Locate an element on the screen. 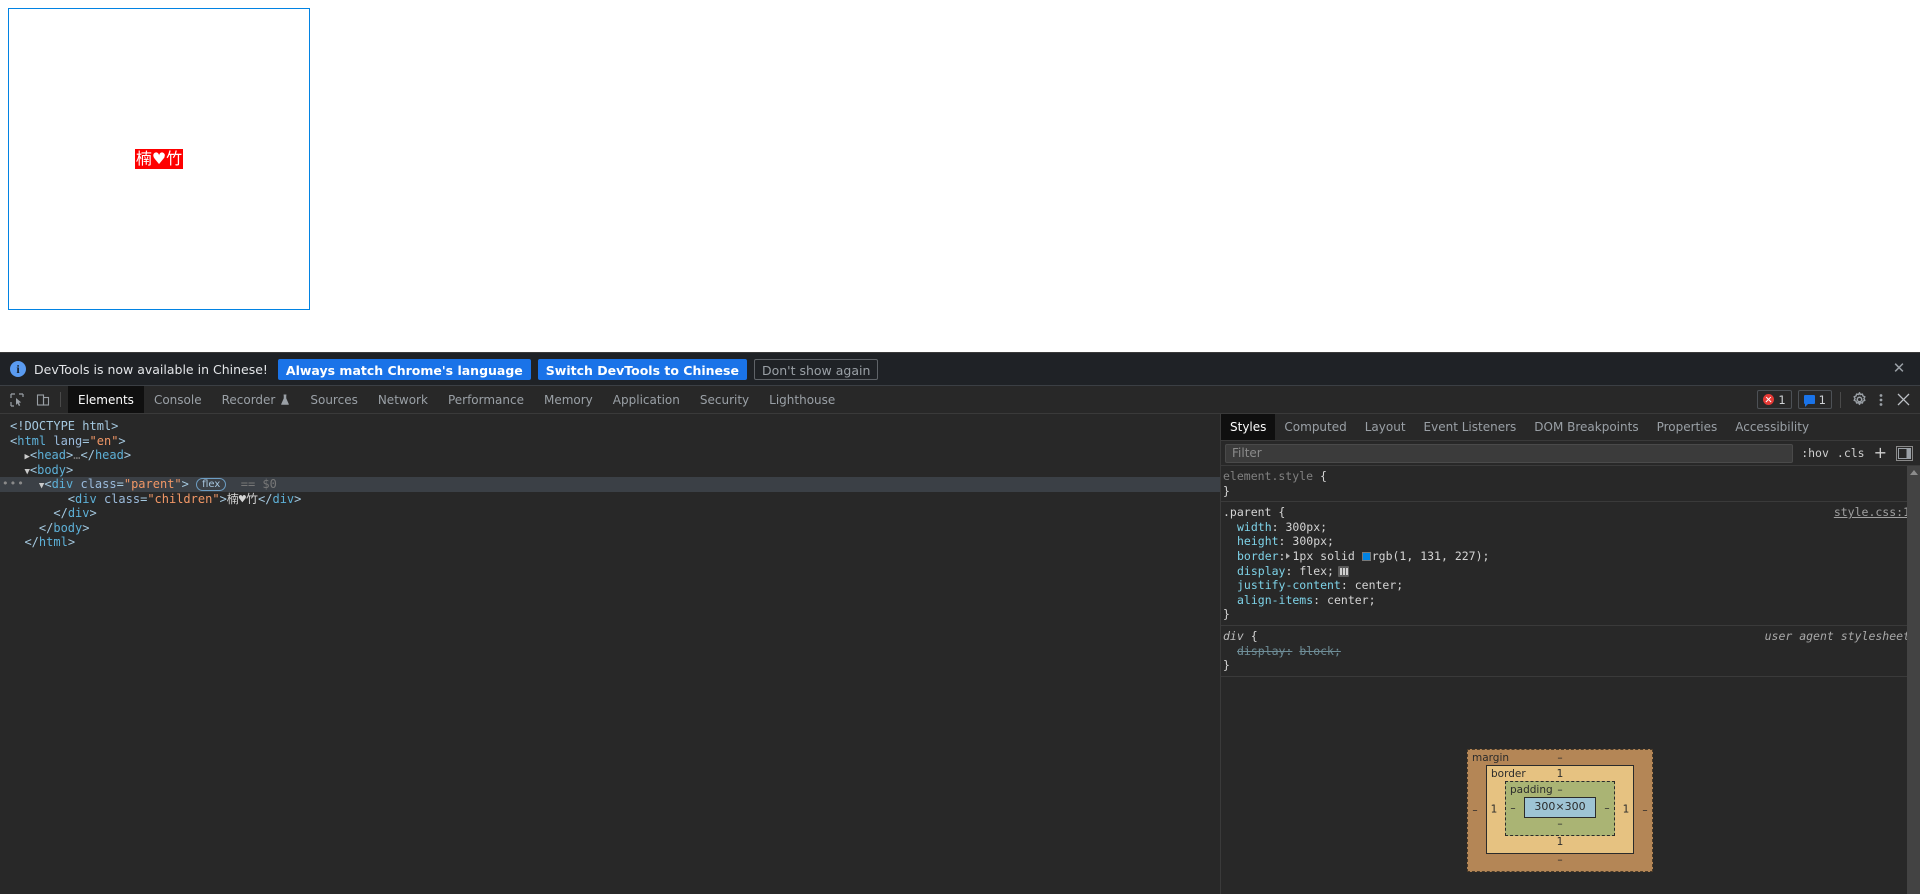 The width and height of the screenshot is (1920, 894). css-rule-origin: style.css:1 is located at coordinates (1872, 512).